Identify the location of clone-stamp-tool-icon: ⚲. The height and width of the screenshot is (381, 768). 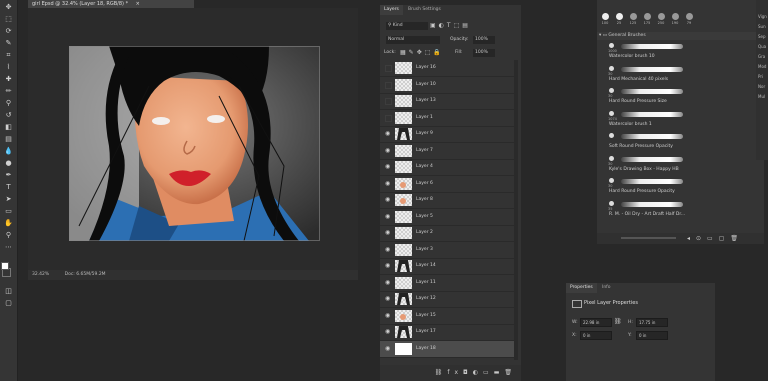
(8, 103).